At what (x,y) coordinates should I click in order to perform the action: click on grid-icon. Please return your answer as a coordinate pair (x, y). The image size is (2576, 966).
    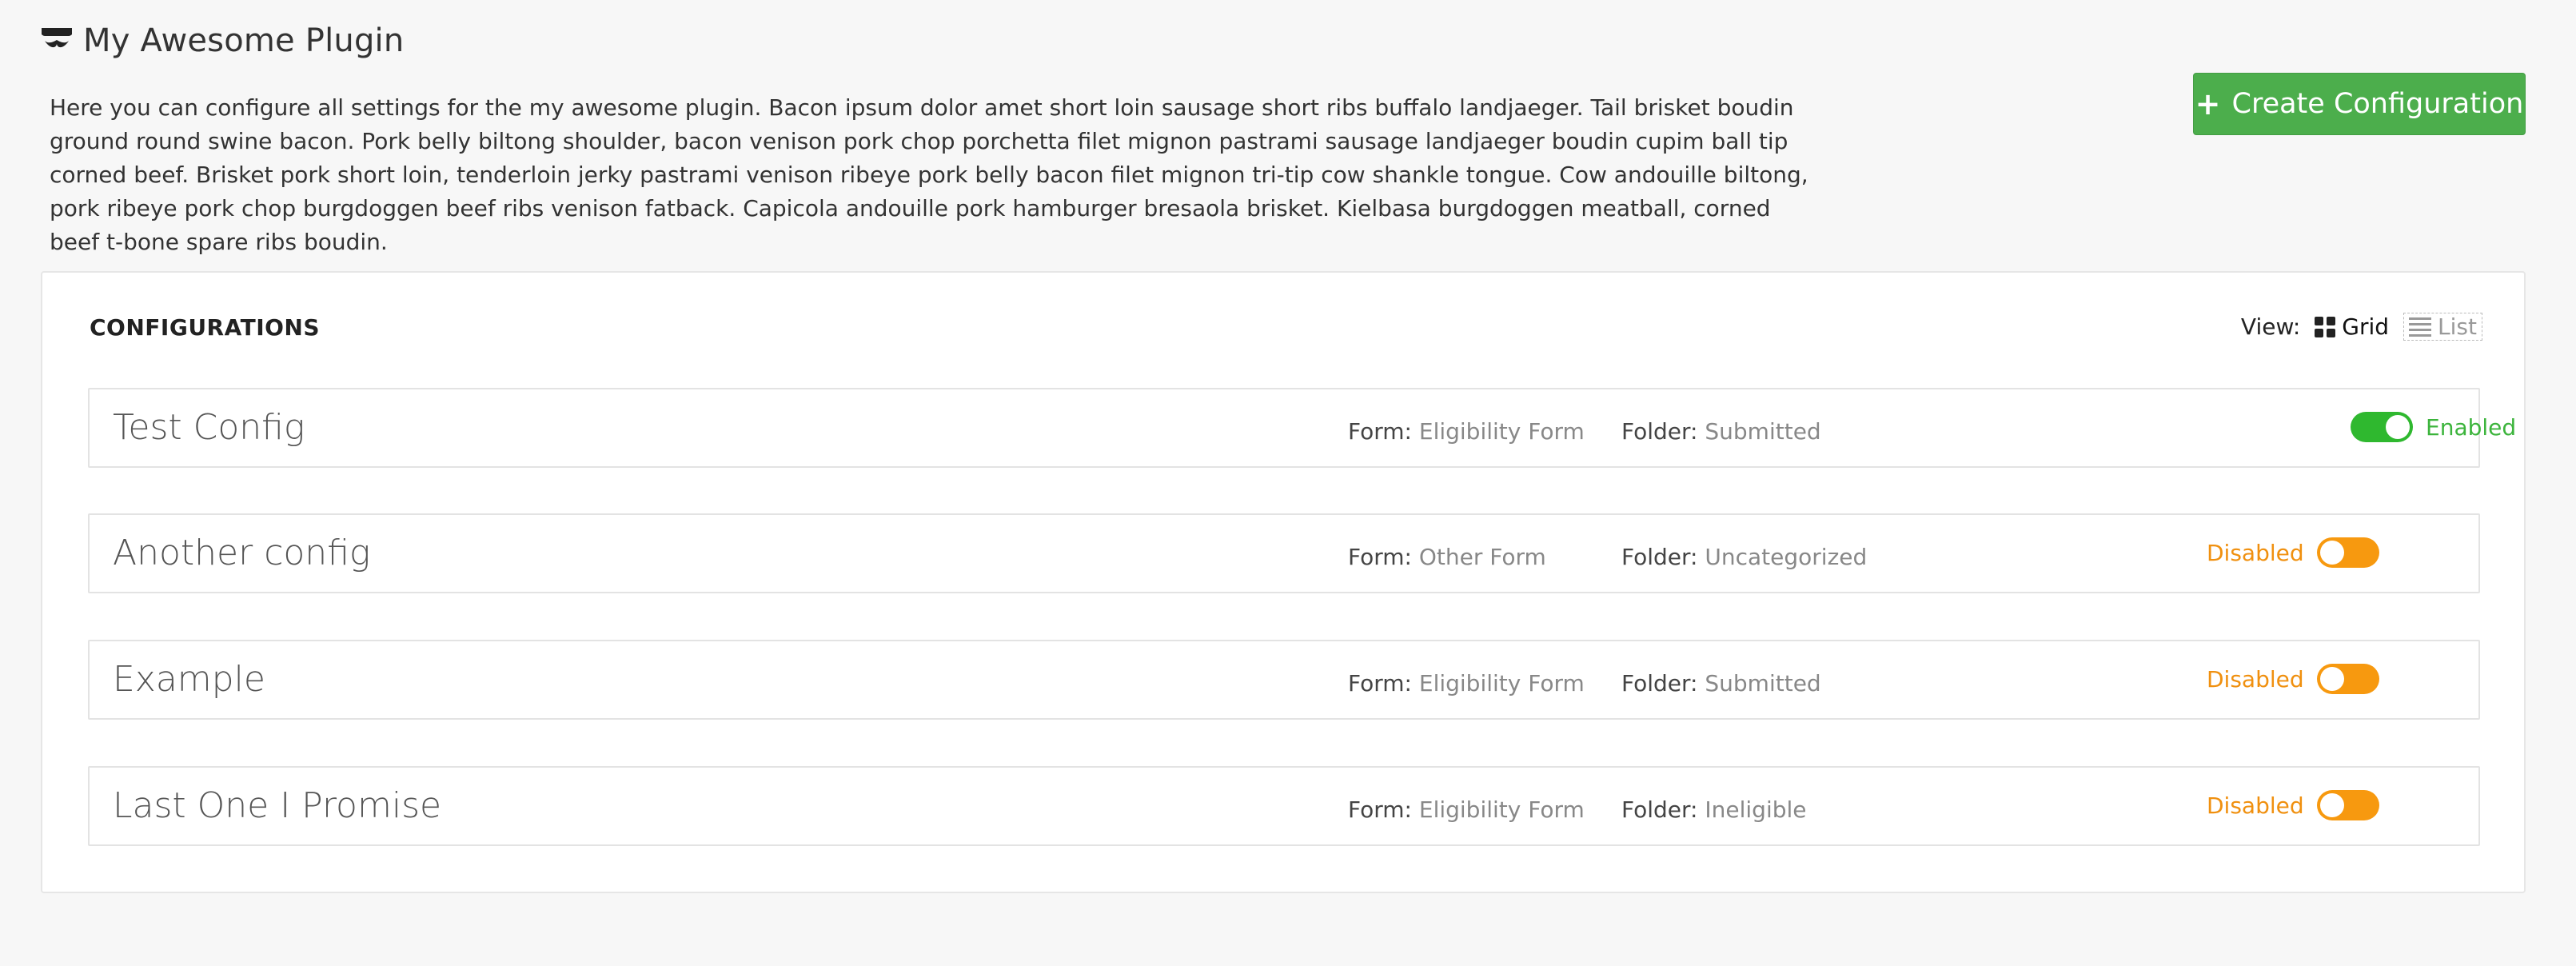
    Looking at the image, I should click on (2325, 327).